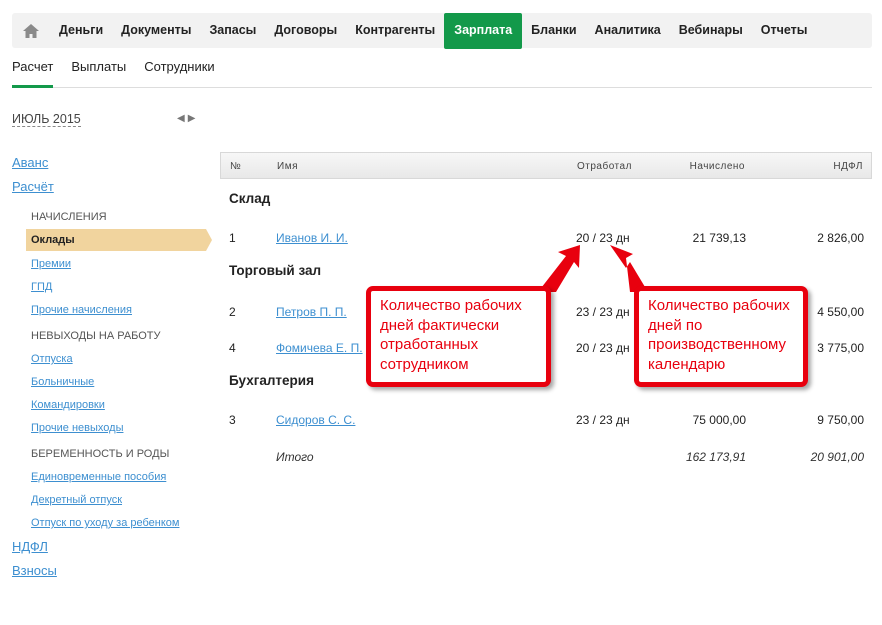 This screenshot has width=882, height=625. I want to click on arrow-left-icon, so click(559, 268).